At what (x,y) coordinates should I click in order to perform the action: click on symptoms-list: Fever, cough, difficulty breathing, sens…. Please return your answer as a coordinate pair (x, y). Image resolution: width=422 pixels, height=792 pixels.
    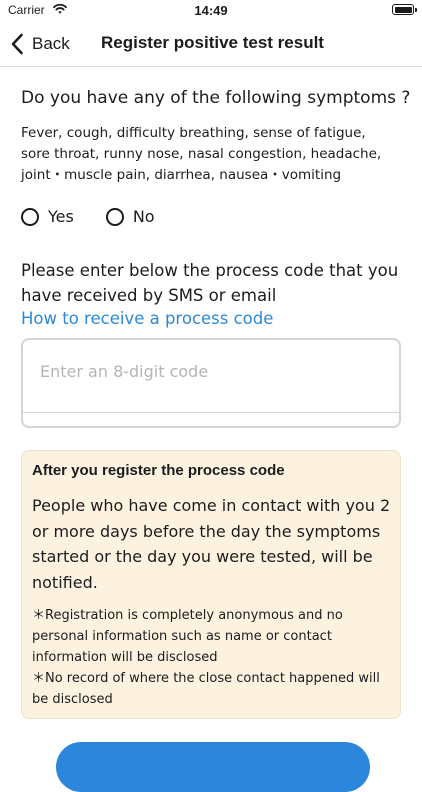
    Looking at the image, I should click on (201, 154).